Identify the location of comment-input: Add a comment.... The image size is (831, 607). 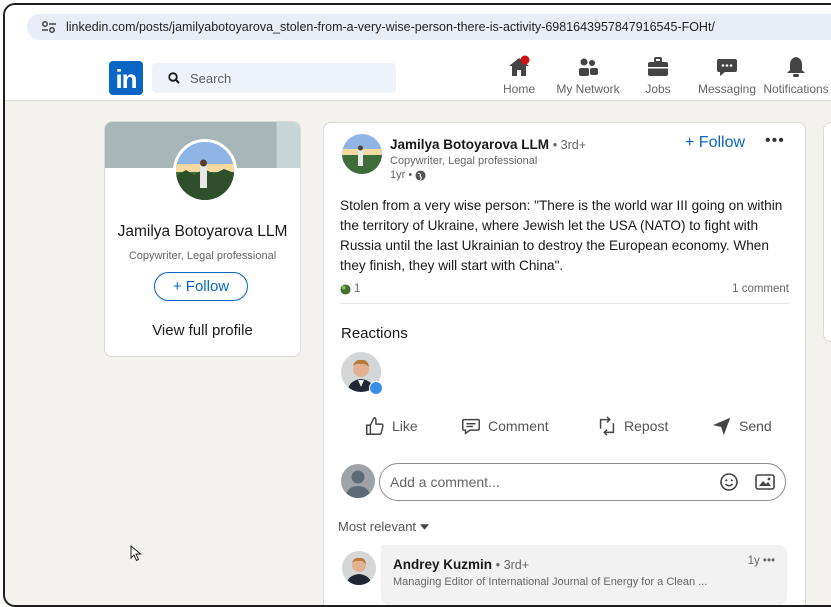
(582, 482).